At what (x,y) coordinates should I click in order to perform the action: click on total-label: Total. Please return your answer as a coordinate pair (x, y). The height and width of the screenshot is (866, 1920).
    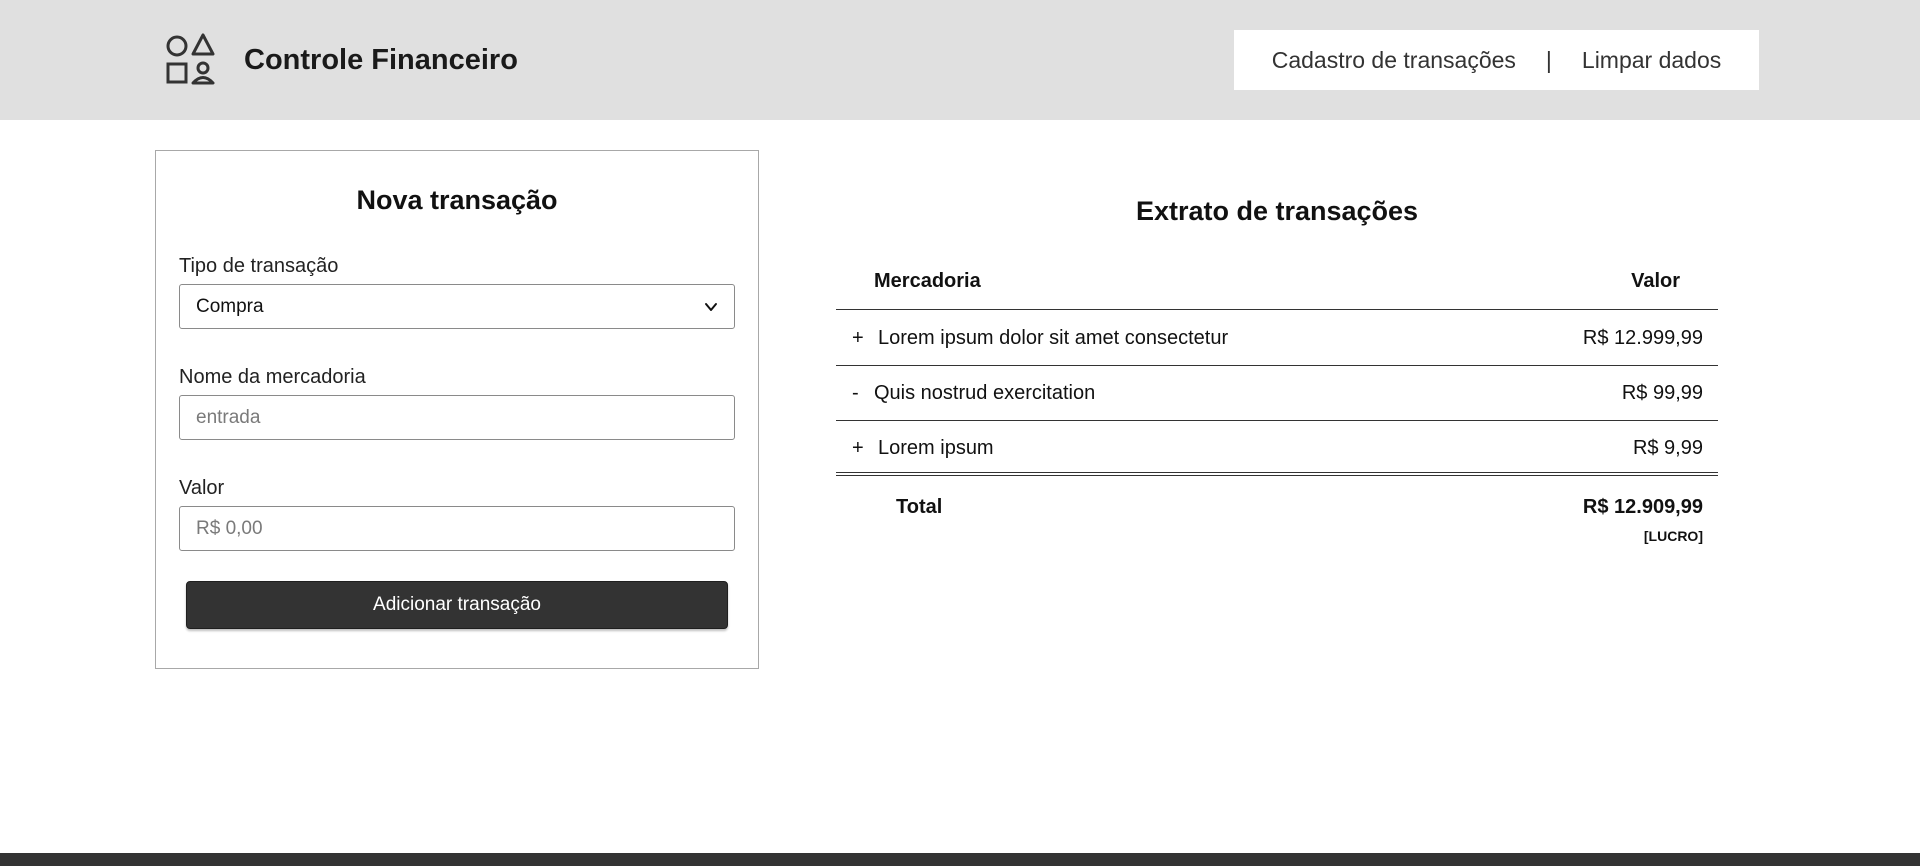
    Looking at the image, I should click on (919, 507).